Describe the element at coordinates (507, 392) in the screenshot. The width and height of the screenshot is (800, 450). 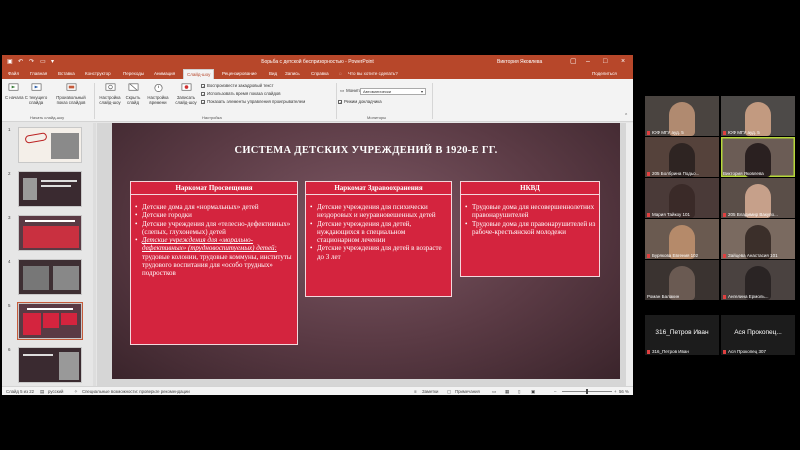
I see `sorter-view-icon: ▦` at that location.